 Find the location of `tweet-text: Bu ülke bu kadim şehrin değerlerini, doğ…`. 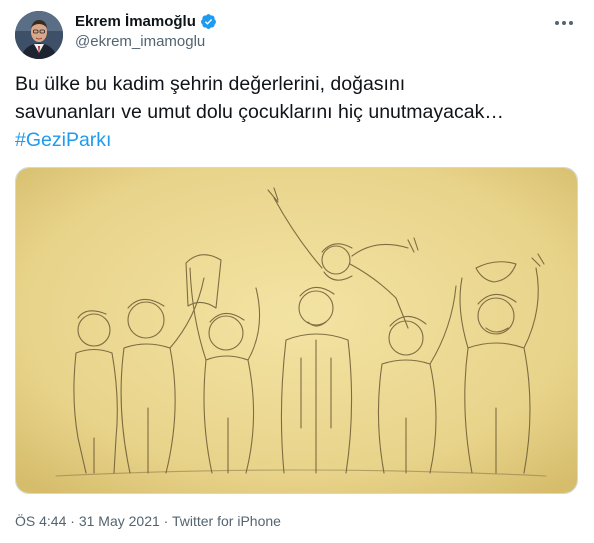

tweet-text: Bu ülke bu kadim şehrin değerlerini, doğ… is located at coordinates (300, 112).